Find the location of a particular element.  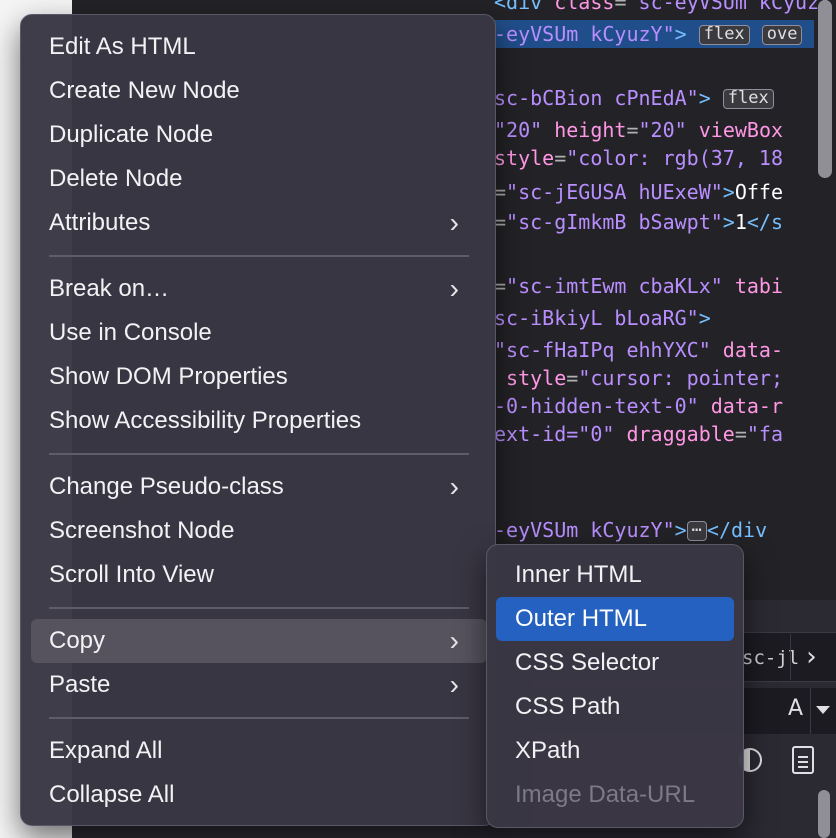

markup-line: -0-hidden-text-0" data-r is located at coordinates (665, 406).